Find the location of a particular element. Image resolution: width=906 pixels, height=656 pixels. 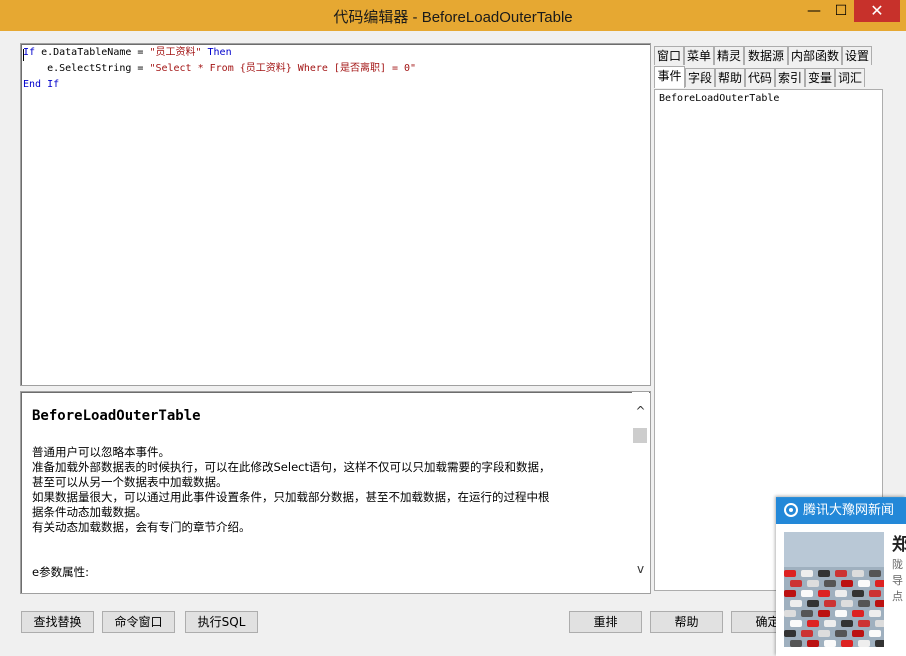

tab-row2: 变量 is located at coordinates (820, 77).